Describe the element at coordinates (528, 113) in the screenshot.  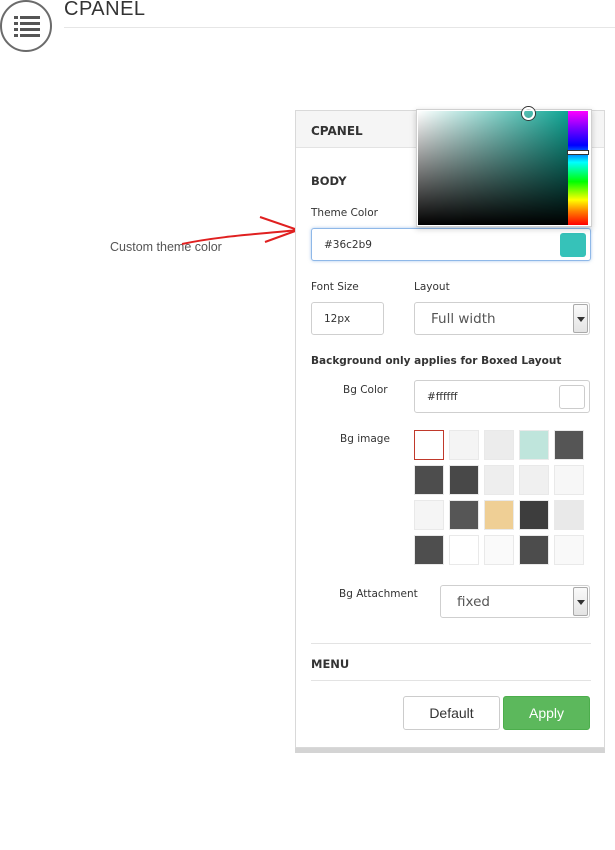
I see `color-handle` at that location.